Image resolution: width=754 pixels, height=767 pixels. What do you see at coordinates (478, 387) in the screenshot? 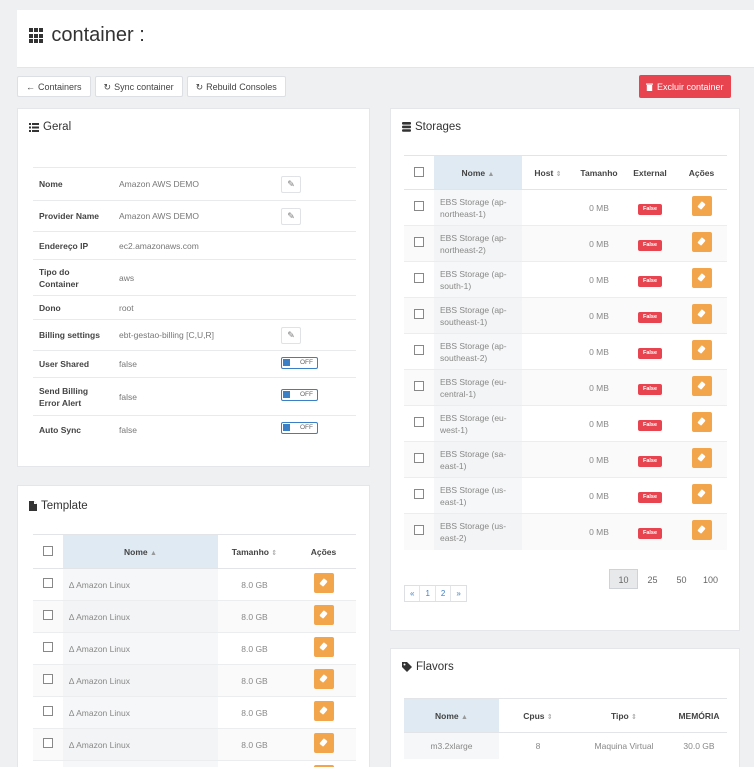
I see `storage-name: EBS Storage (eu-central-1)` at bounding box center [478, 387].